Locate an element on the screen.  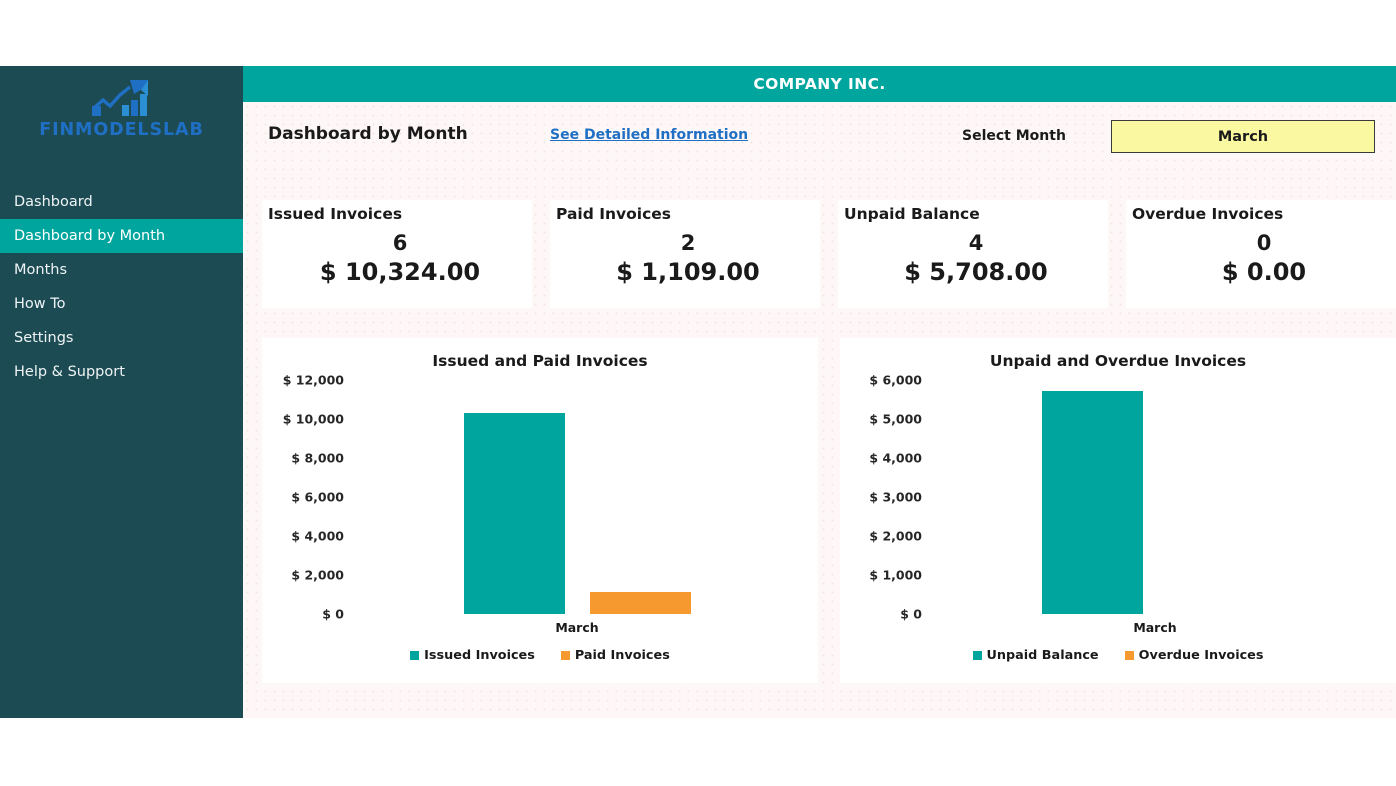
legend-label: Paid Invoices is located at coordinates (622, 655).